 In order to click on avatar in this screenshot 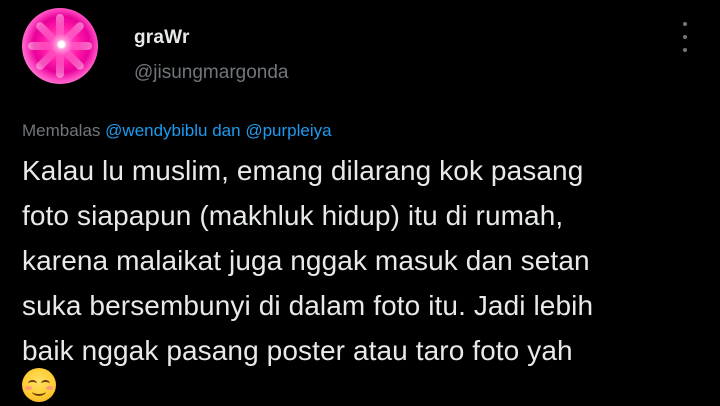, I will do `click(60, 46)`.